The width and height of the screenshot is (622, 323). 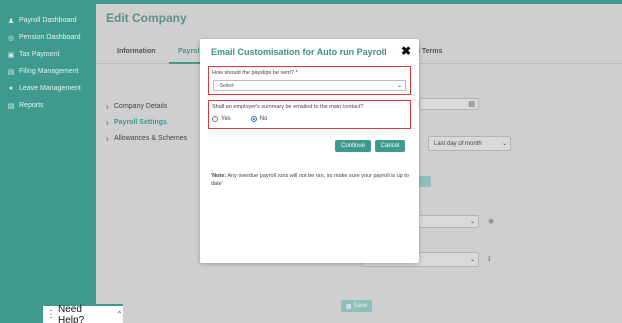 I want to click on eye-icon: ◉, so click(x=491, y=221).